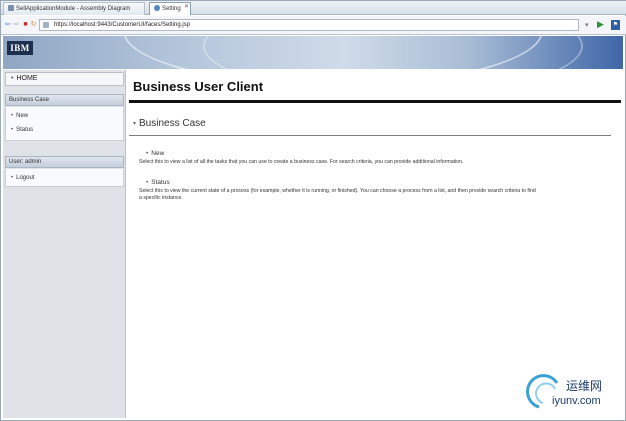 The width and height of the screenshot is (626, 421). What do you see at coordinates (27, 78) in the screenshot?
I see `sidebar-item-label: HOME` at bounding box center [27, 78].